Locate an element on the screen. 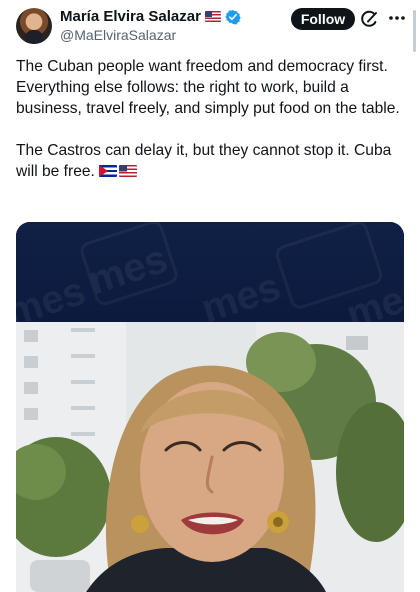  grok-icon is located at coordinates (369, 19).